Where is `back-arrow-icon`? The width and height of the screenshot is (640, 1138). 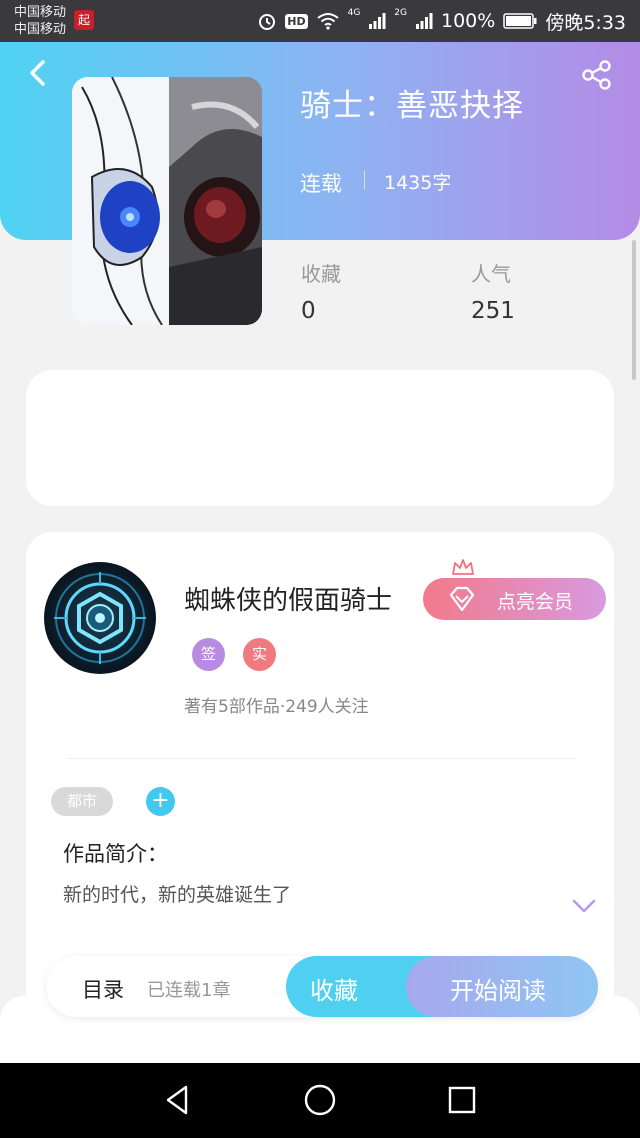 back-arrow-icon is located at coordinates (38, 73).